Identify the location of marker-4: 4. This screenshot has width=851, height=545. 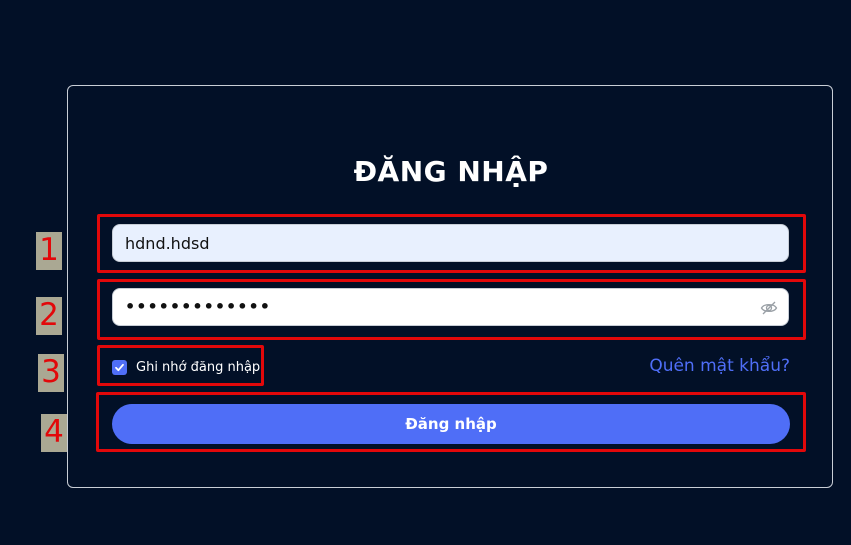
(54, 433).